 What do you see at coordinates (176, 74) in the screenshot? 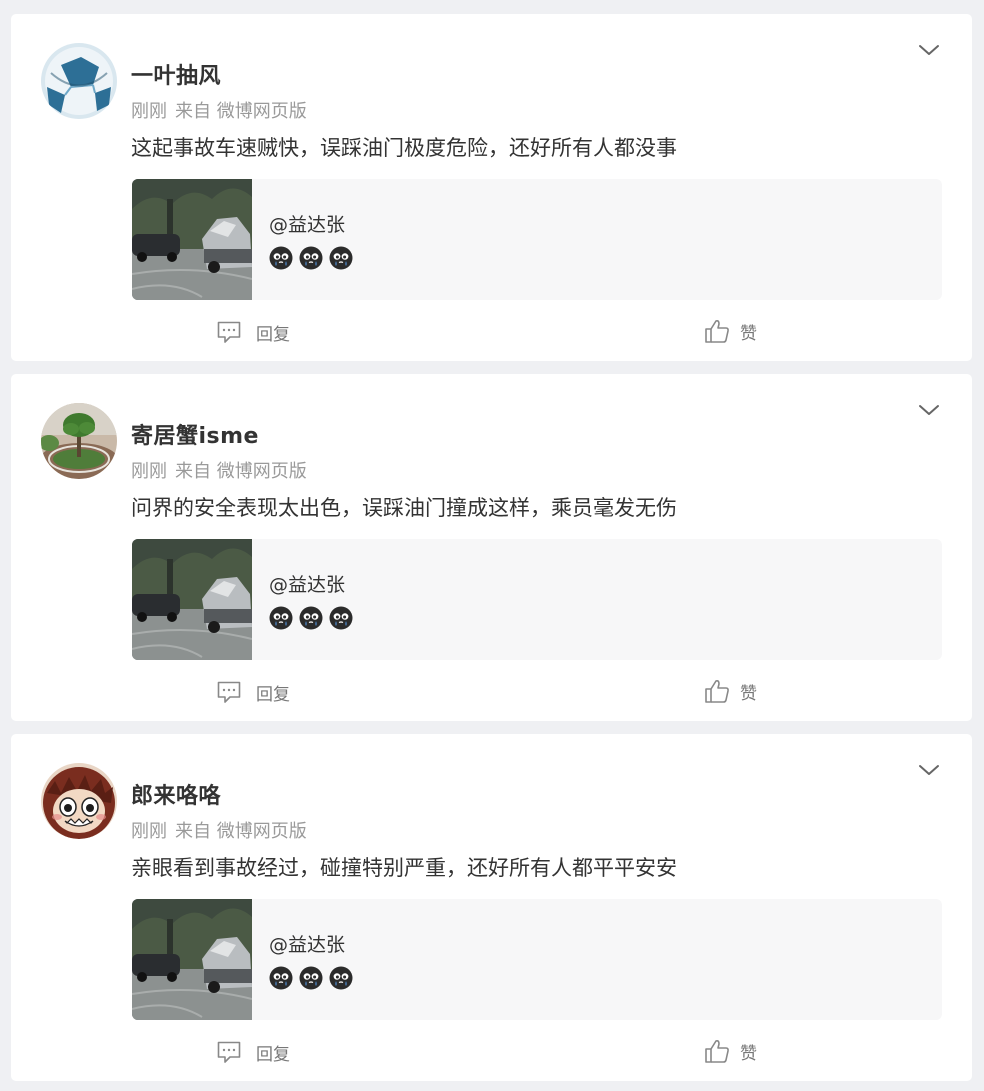
I see `username: 一叶抽风` at bounding box center [176, 74].